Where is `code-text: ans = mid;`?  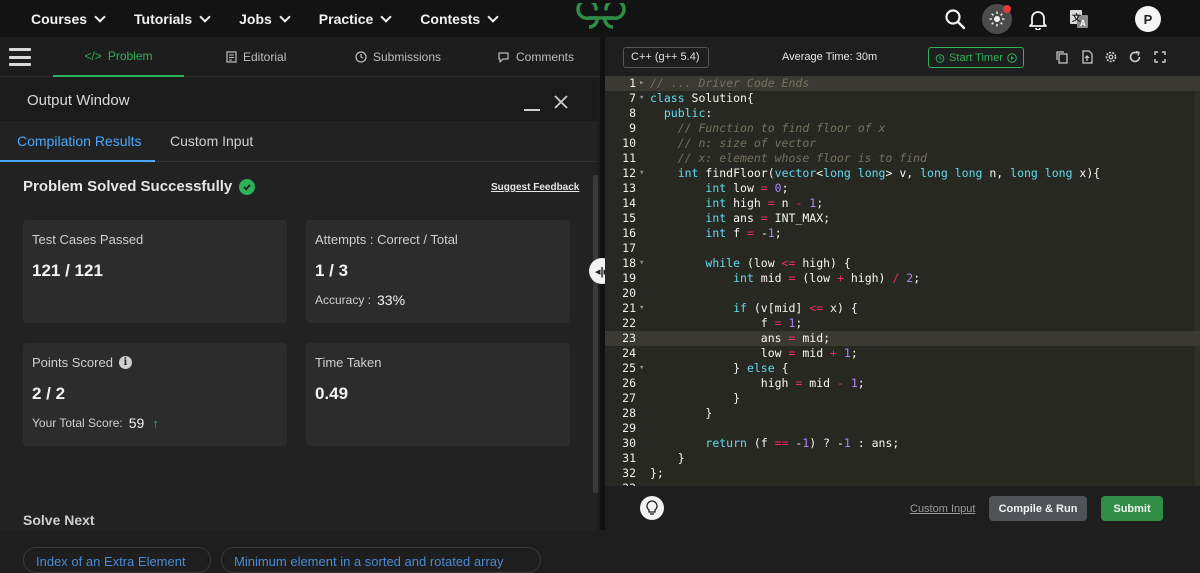 code-text: ans = mid; is located at coordinates (740, 338).